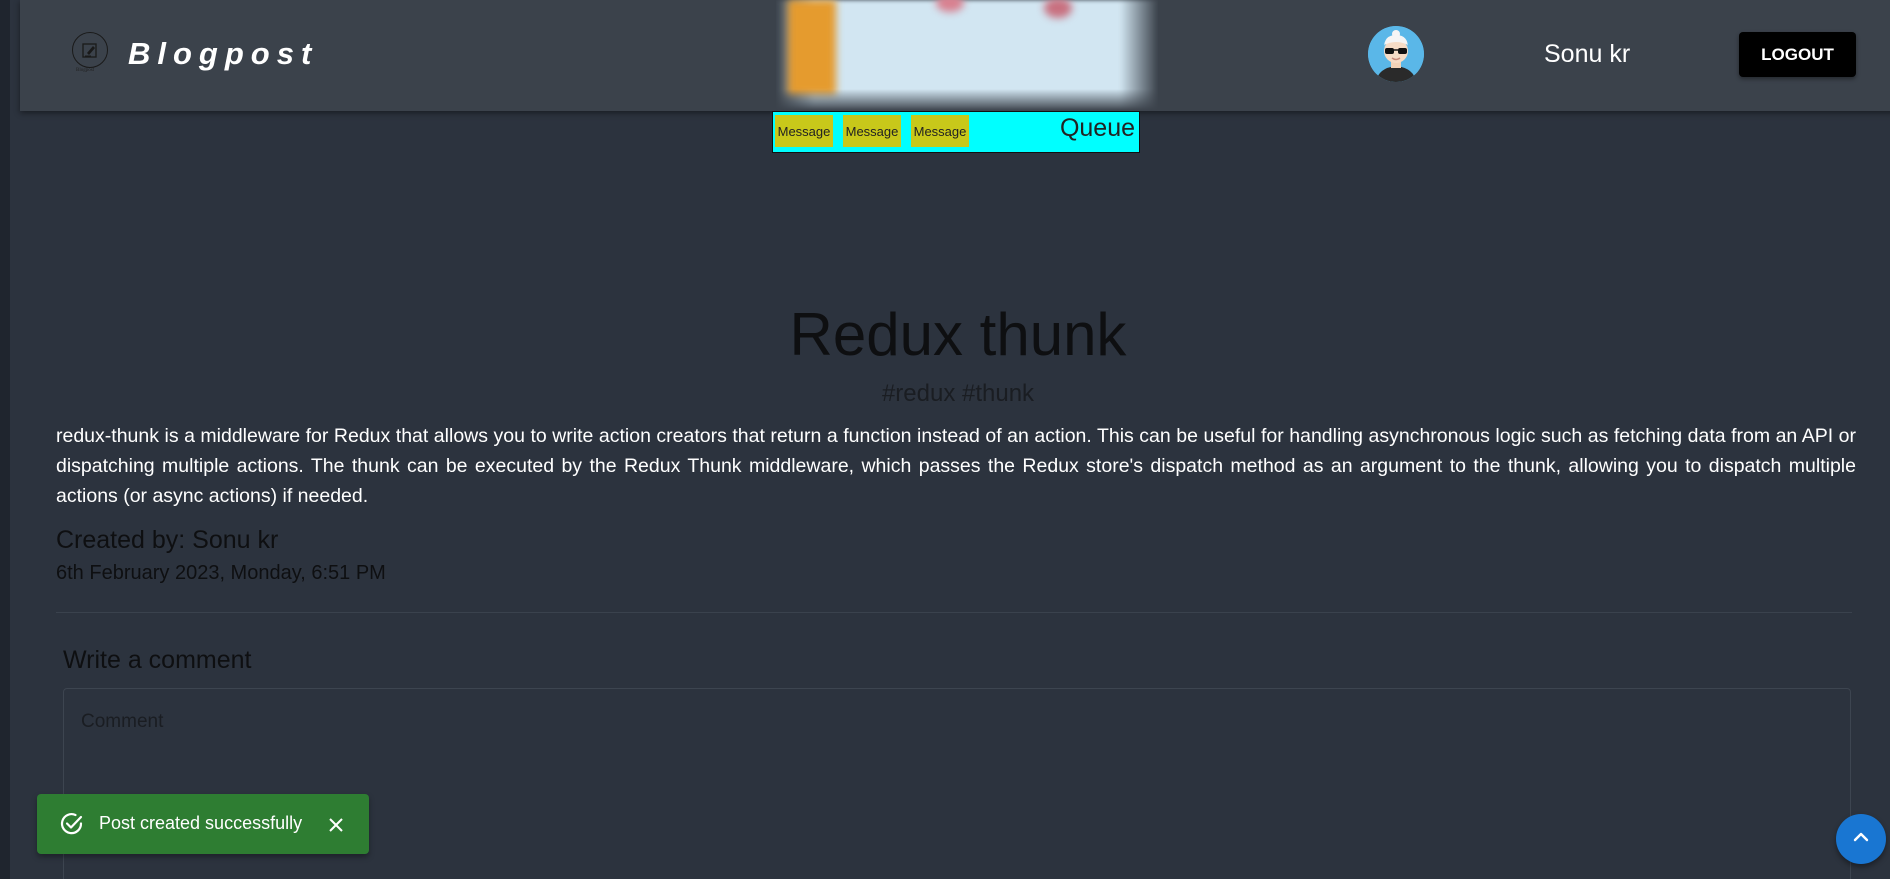 The width and height of the screenshot is (1890, 879). I want to click on success-toast: Post created successfully, so click(203, 824).